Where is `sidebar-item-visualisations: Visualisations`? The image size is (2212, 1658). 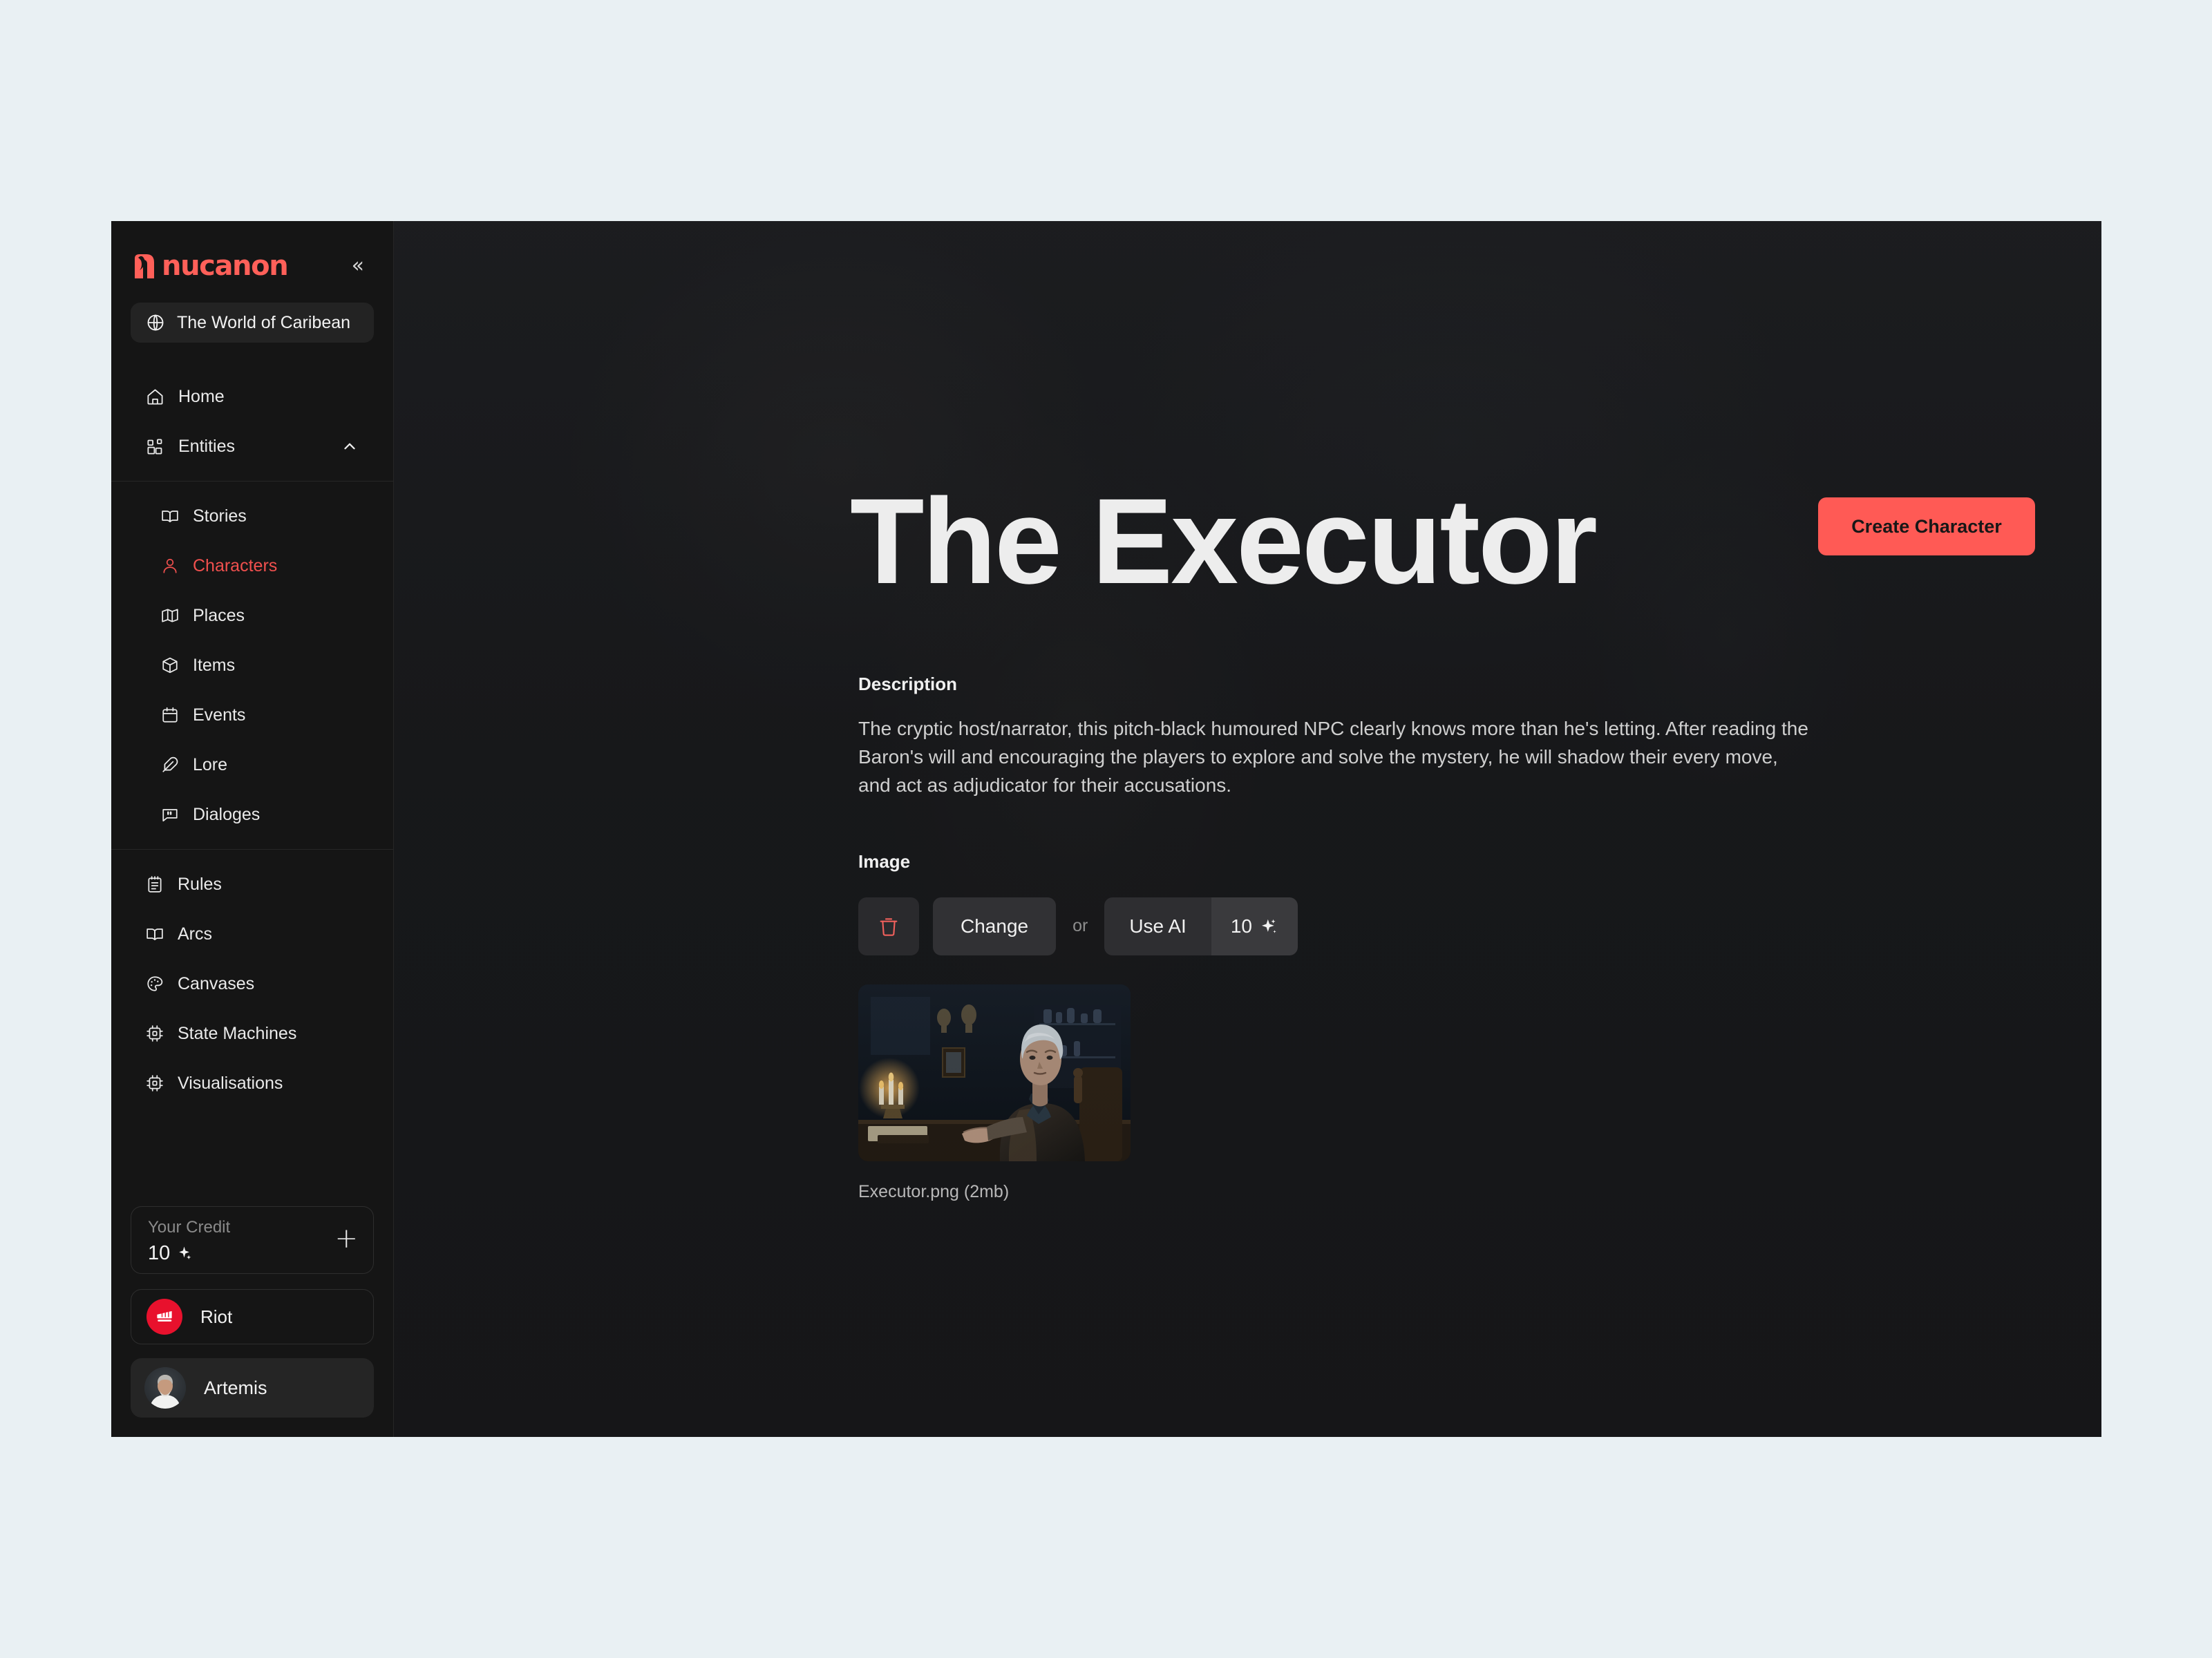
sidebar-item-visualisations: Visualisations is located at coordinates (252, 1083).